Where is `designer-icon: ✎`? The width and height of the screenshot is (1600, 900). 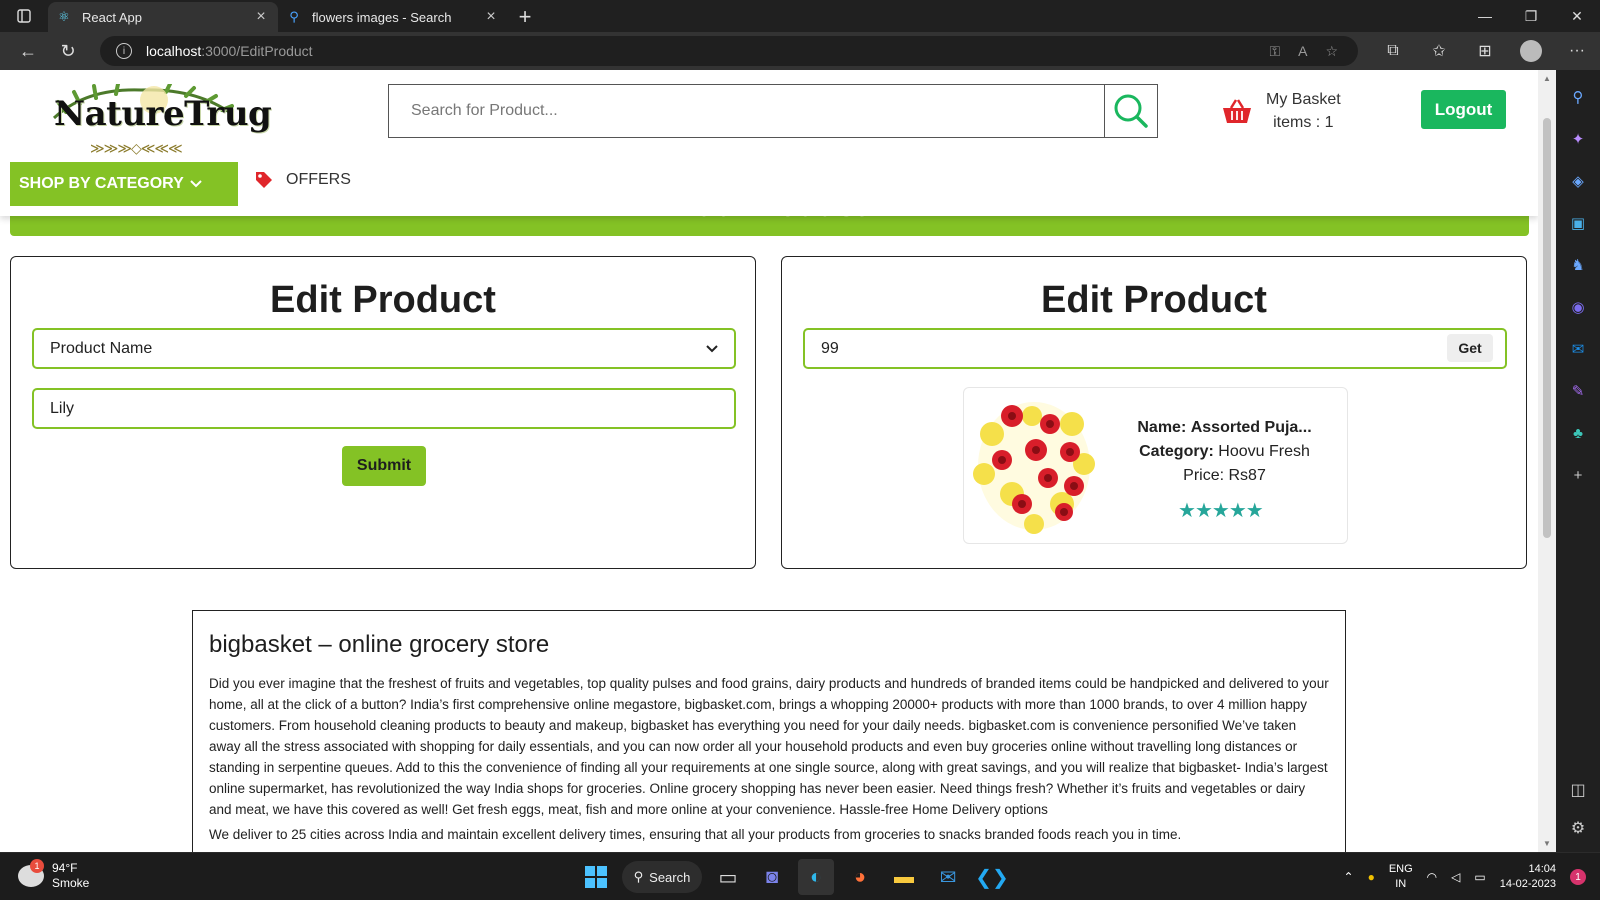
designer-icon: ✎ is located at coordinates (1578, 391).